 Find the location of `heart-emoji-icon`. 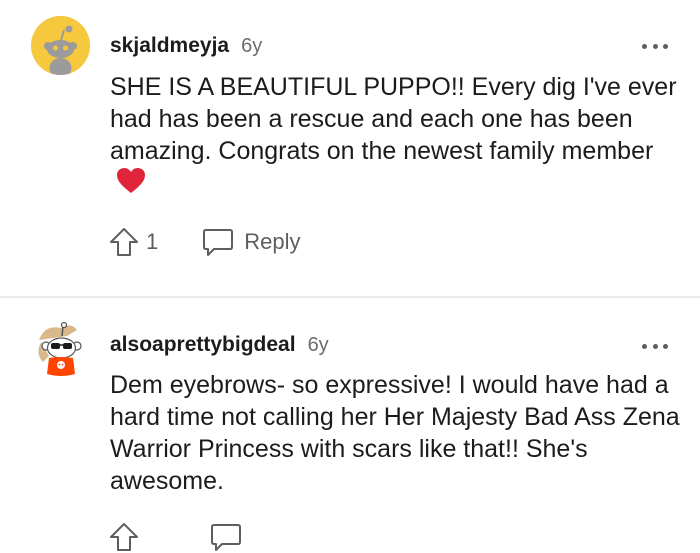

heart-emoji-icon is located at coordinates (131, 184).